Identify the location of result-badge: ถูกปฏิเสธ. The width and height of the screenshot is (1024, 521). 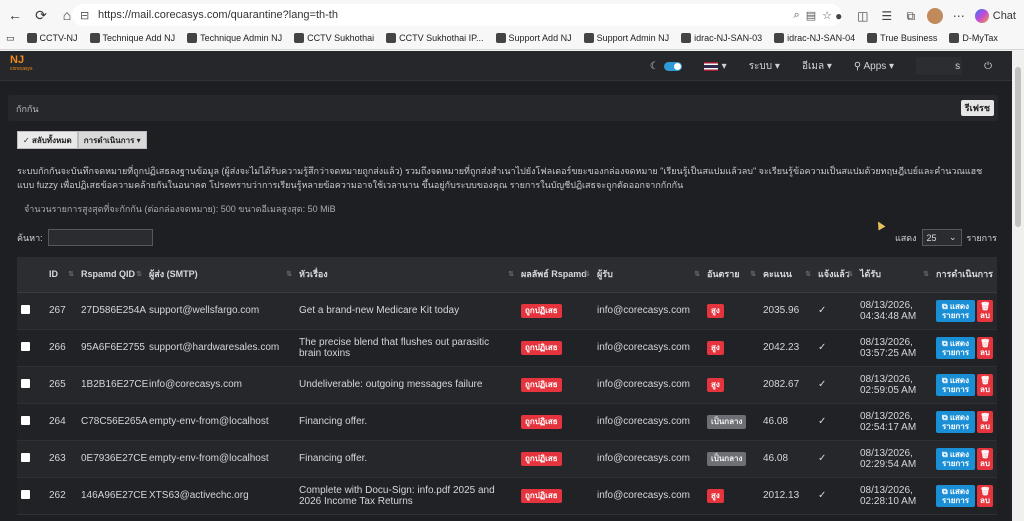
(541, 458).